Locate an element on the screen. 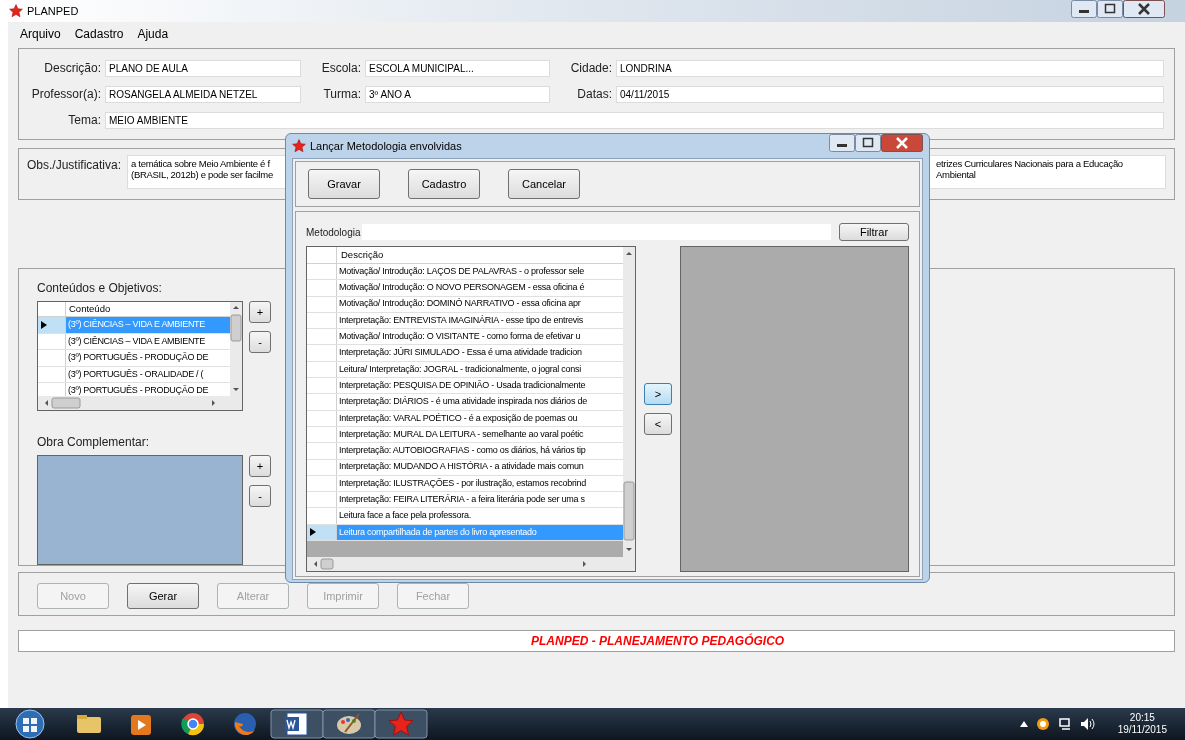 This screenshot has width=1185, height=740. text-line: etrizes Curriculares Nacionais para a Educação Ambiental is located at coordinates (1030, 170).